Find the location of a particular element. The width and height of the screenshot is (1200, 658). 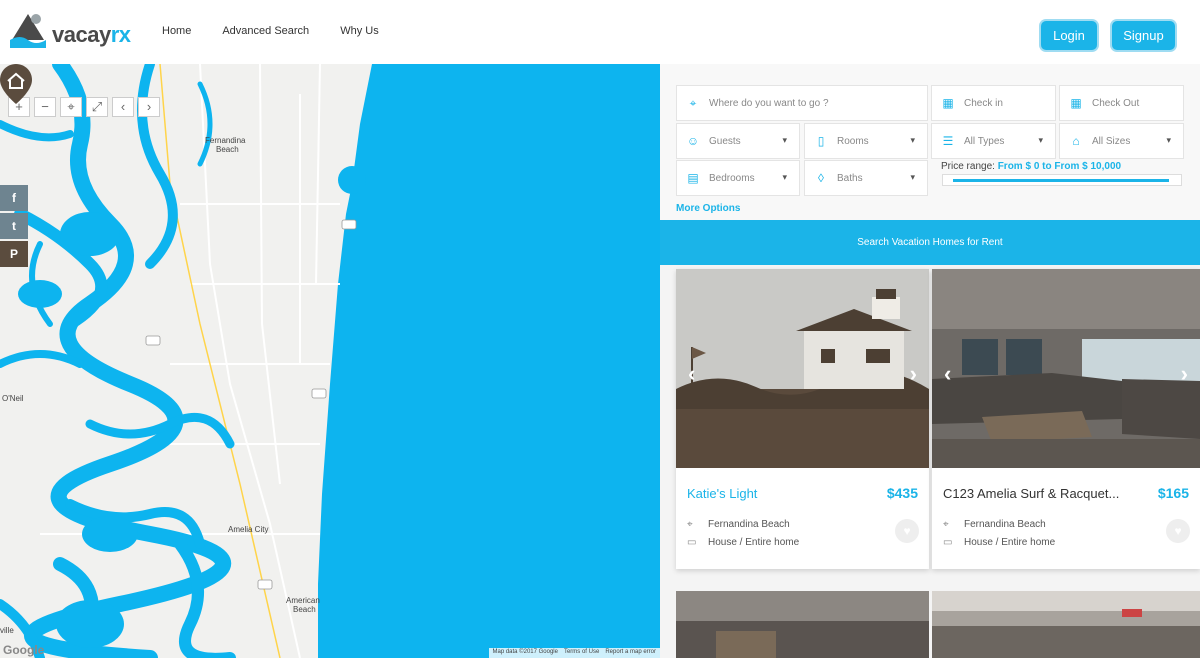

signup-button: Signup is located at coordinates (1143, 35).